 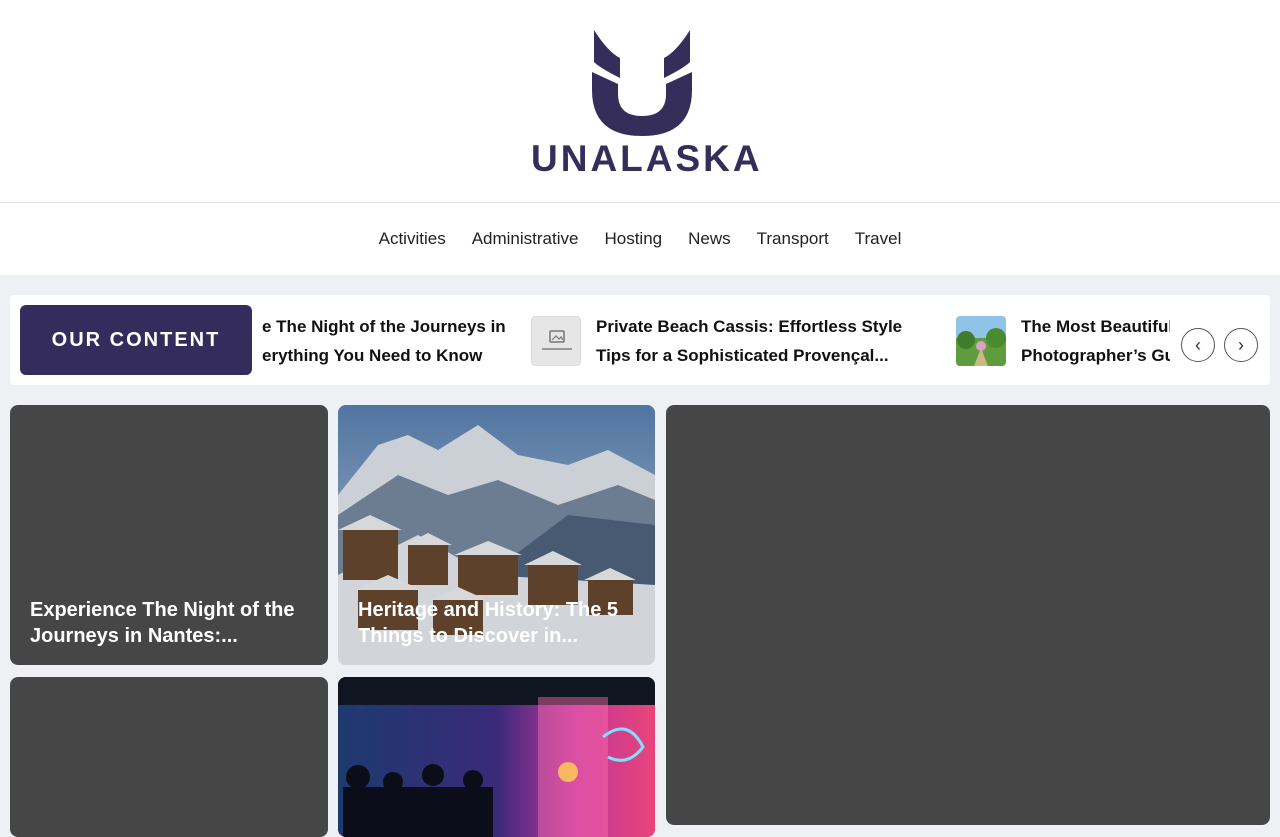 I want to click on nav-item-transport: Transport, so click(x=793, y=239).